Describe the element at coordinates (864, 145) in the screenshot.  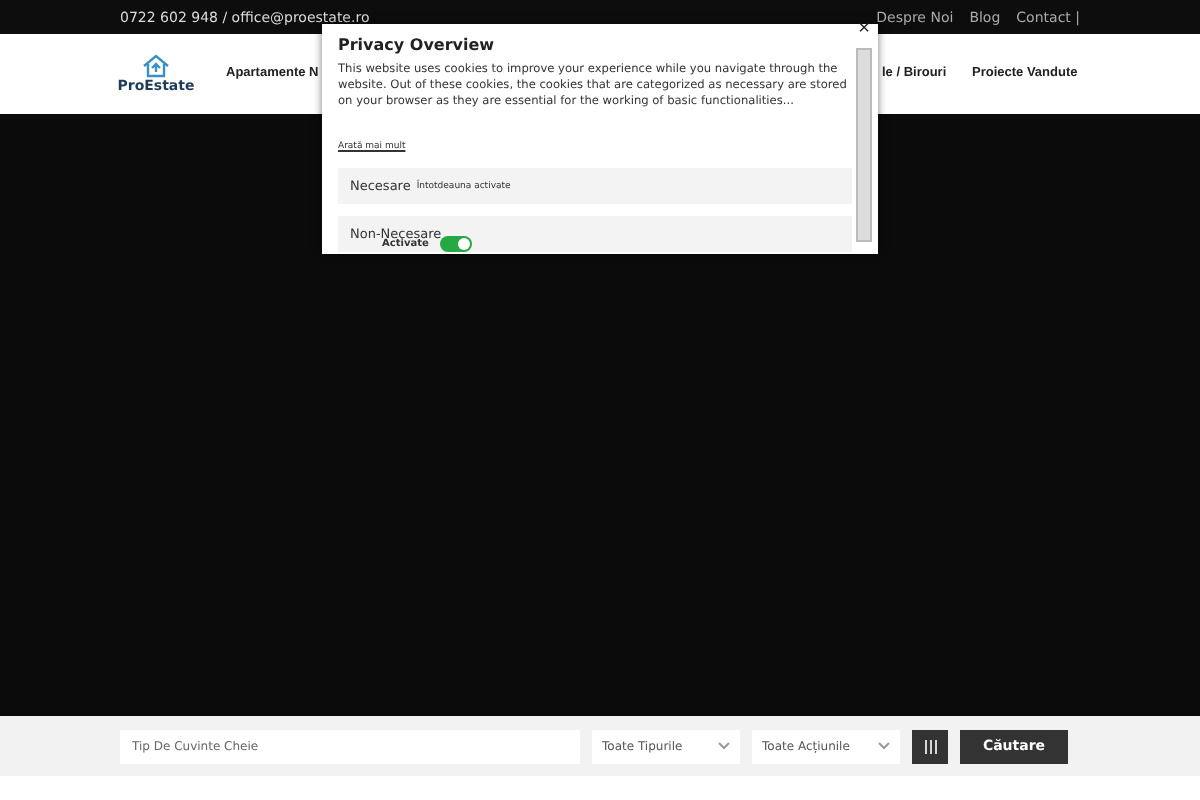
I see `scrollbar` at that location.